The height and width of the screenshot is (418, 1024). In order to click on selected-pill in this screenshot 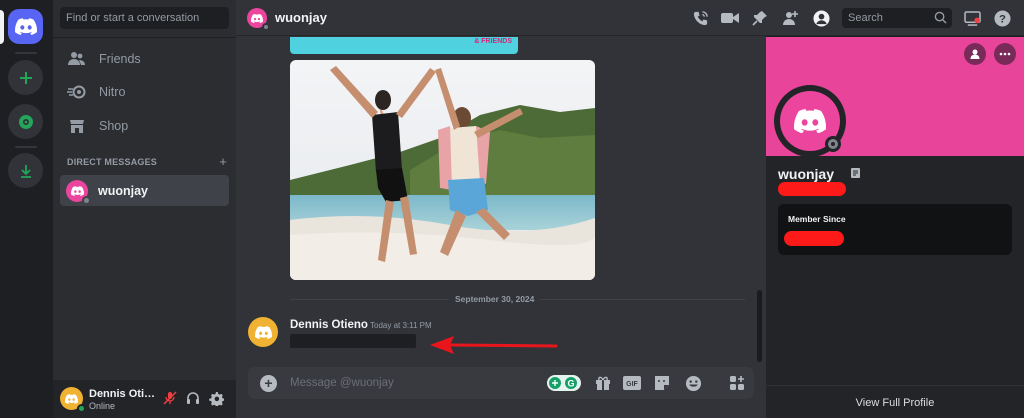, I will do `click(2, 27)`.